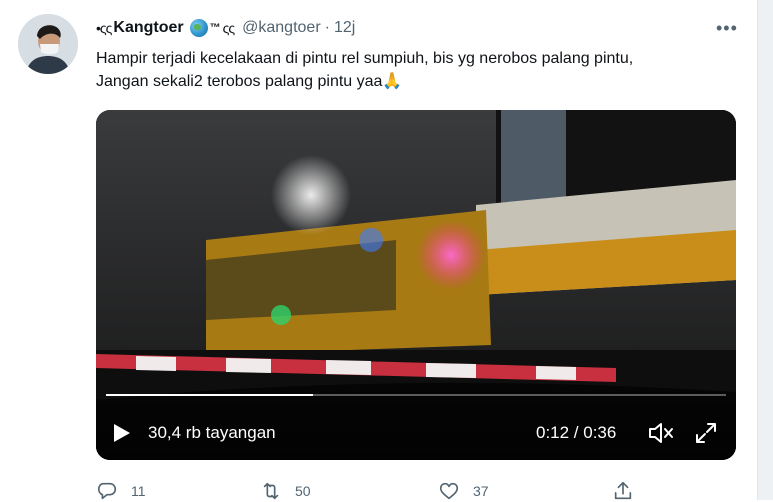 The width and height of the screenshot is (773, 502). I want to click on video-progress-bar, so click(416, 395).